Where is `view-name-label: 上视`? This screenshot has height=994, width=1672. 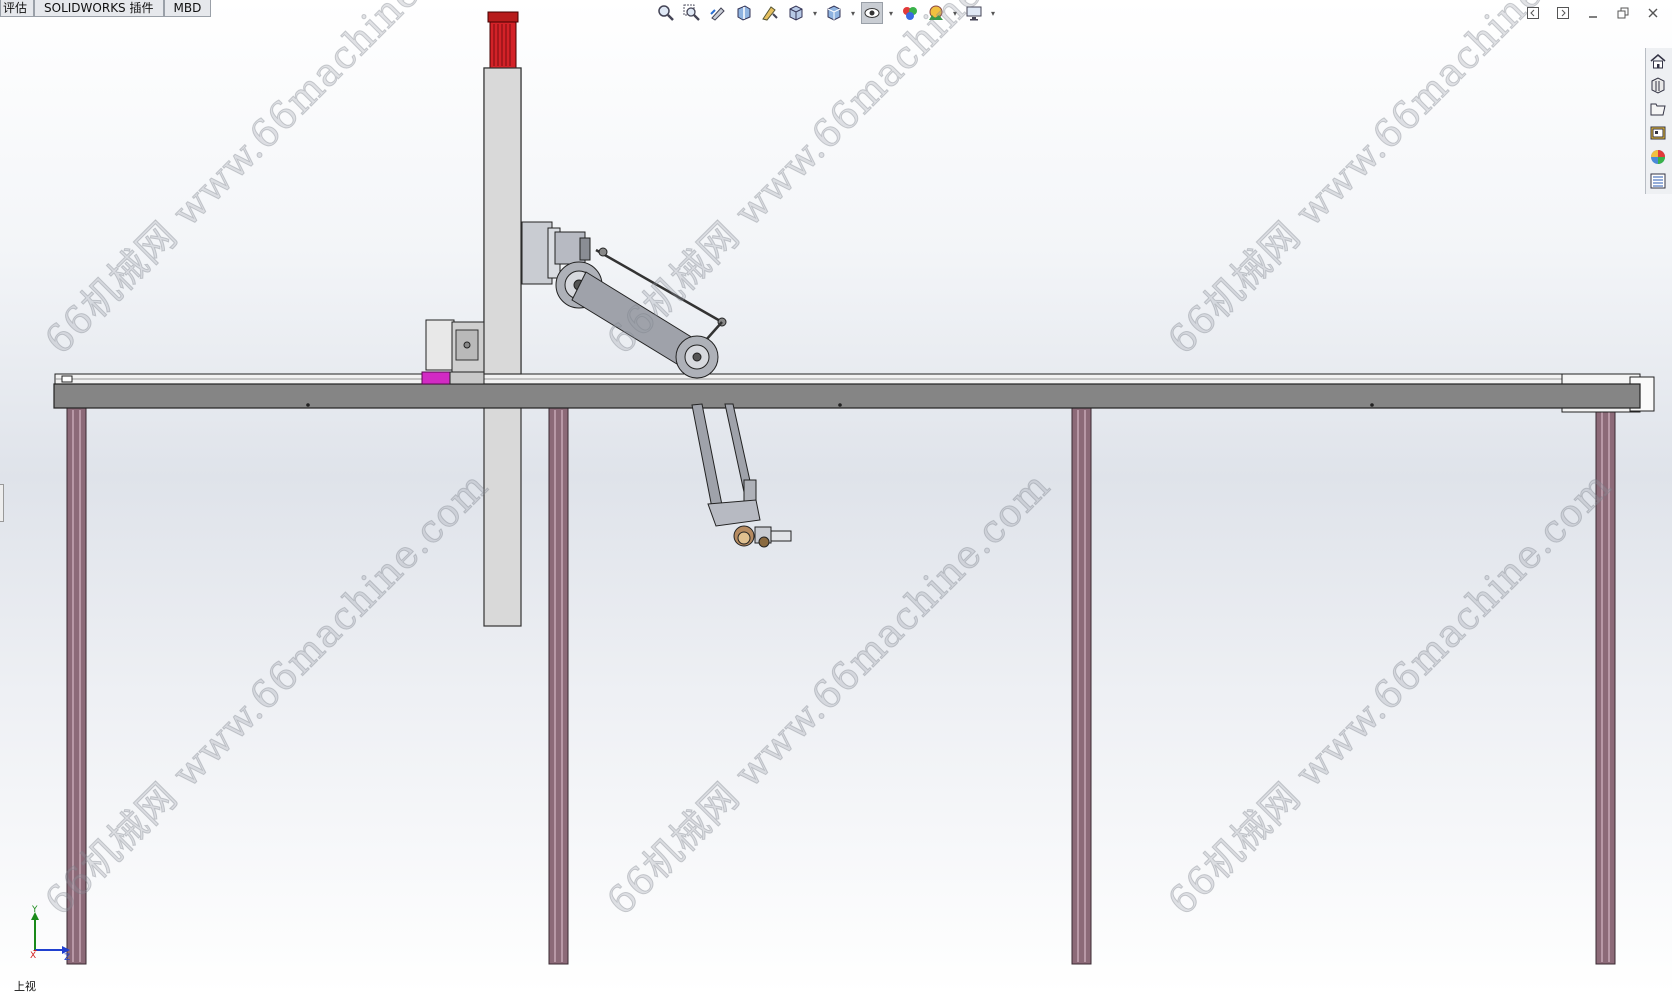 view-name-label: 上视 is located at coordinates (25, 986).